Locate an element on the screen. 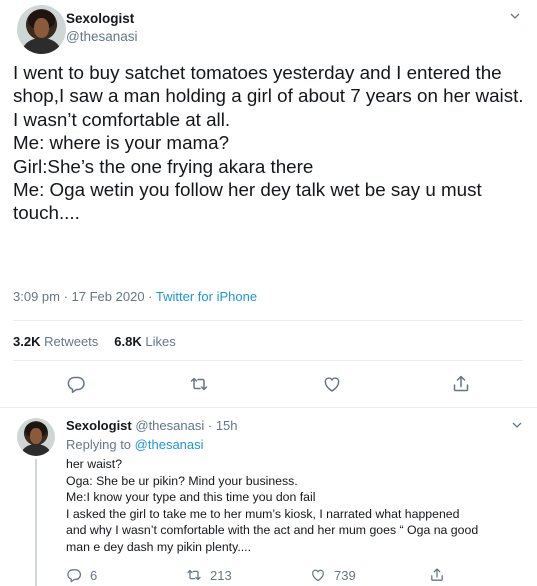  reply-header: Sexologist @thesanasi · 15h is located at coordinates (152, 425).